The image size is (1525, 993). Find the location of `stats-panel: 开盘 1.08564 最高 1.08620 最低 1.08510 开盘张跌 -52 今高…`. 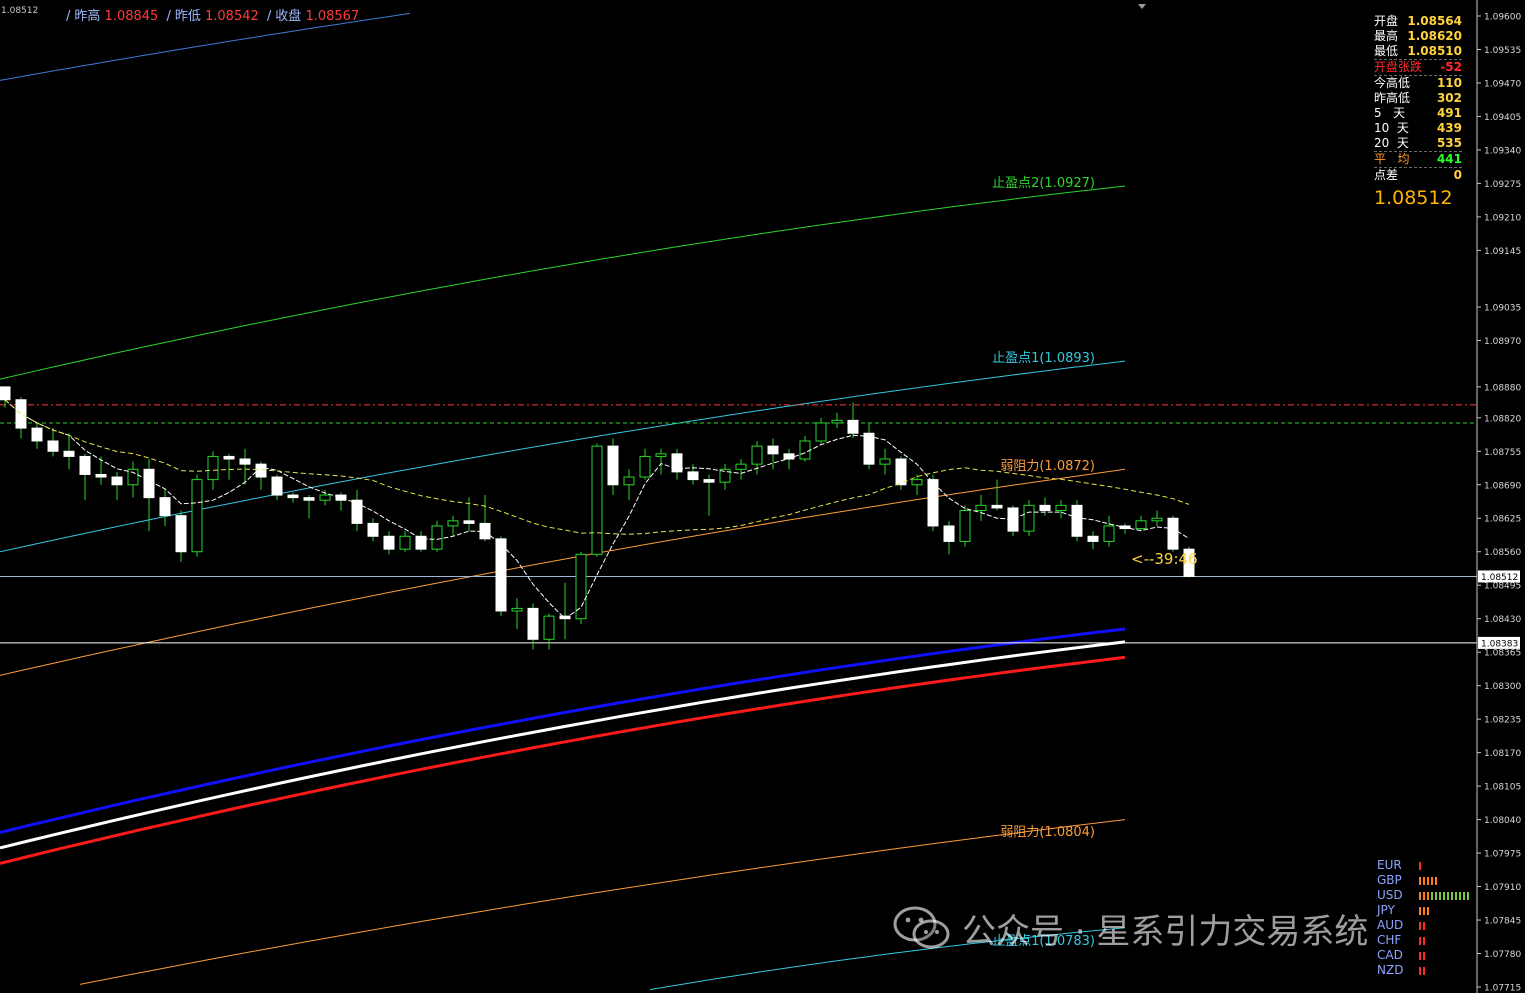

stats-panel: 开盘 1.08564 最高 1.08620 最低 1.08510 开盘张跌 -52 今高… is located at coordinates (1418, 112).